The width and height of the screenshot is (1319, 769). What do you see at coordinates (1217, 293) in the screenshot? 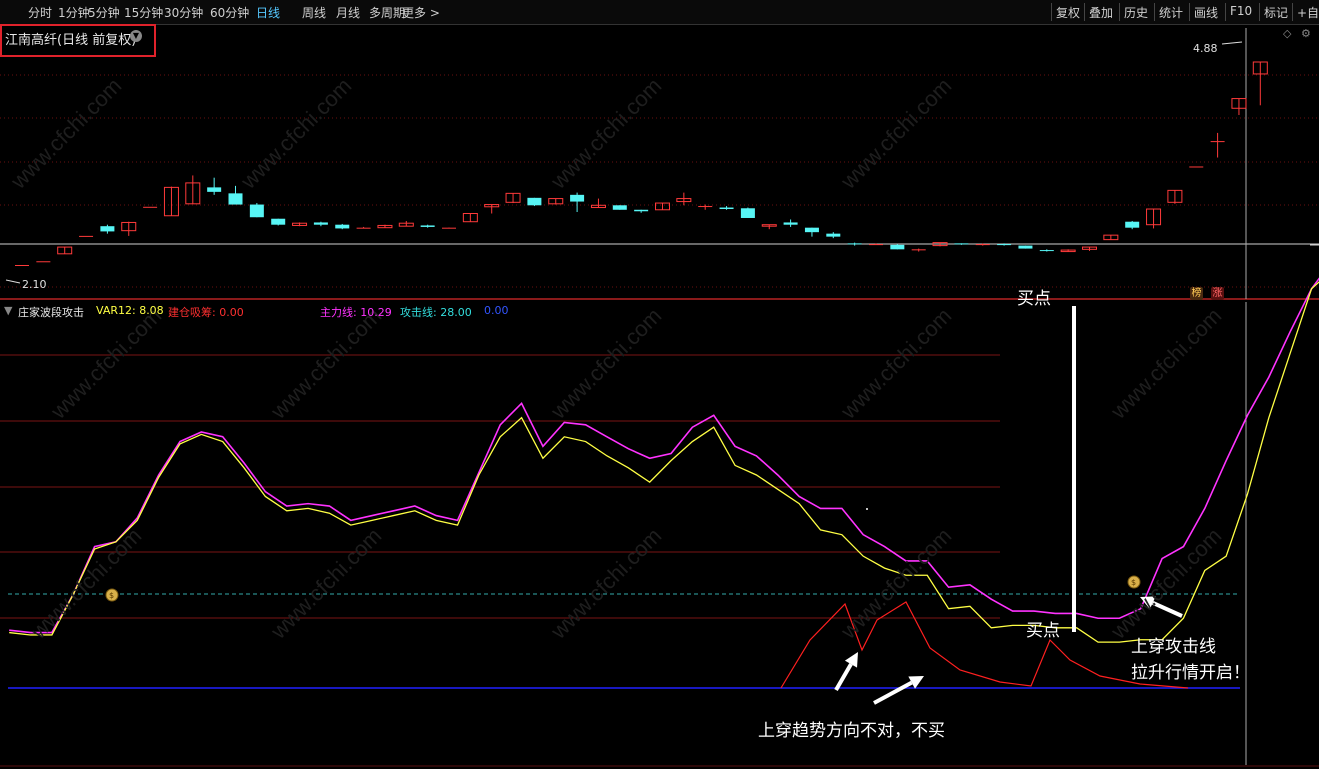
I see `rise-tag: 涨` at bounding box center [1217, 293].